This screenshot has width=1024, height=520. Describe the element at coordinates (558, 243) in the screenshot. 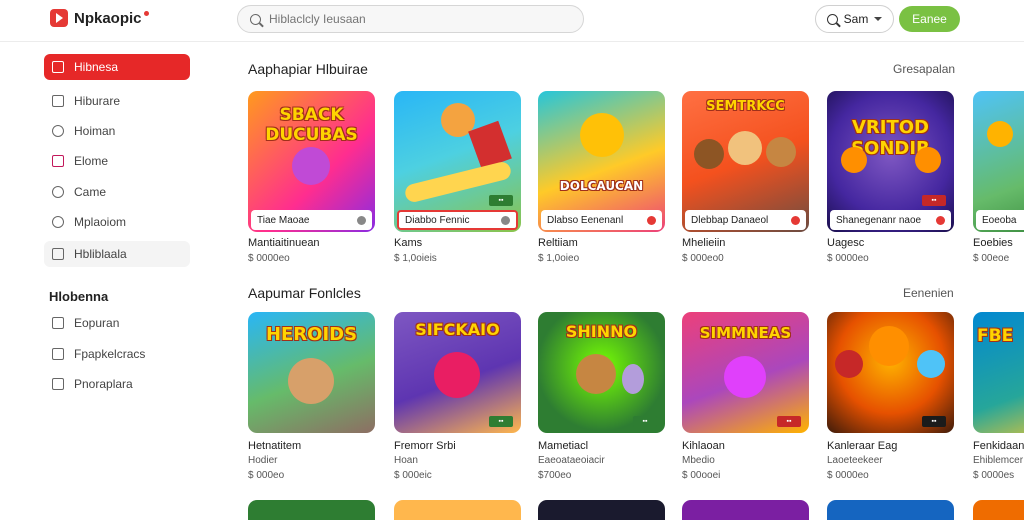

I see `card-title: Reltiiam` at that location.